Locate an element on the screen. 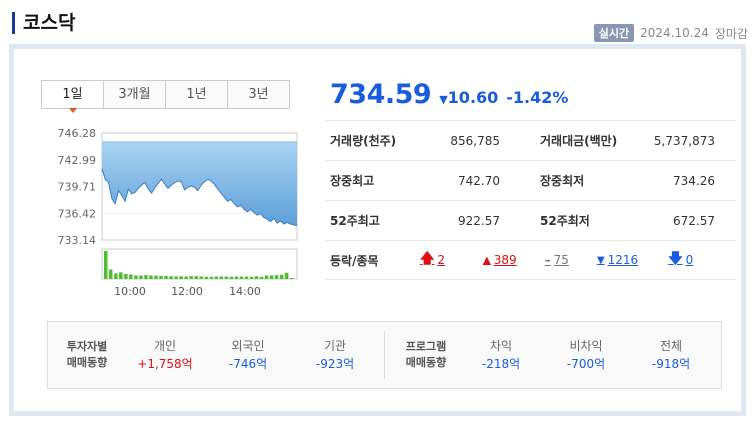 The image size is (755, 426). y-tick-label: 742.99 is located at coordinates (77, 160).